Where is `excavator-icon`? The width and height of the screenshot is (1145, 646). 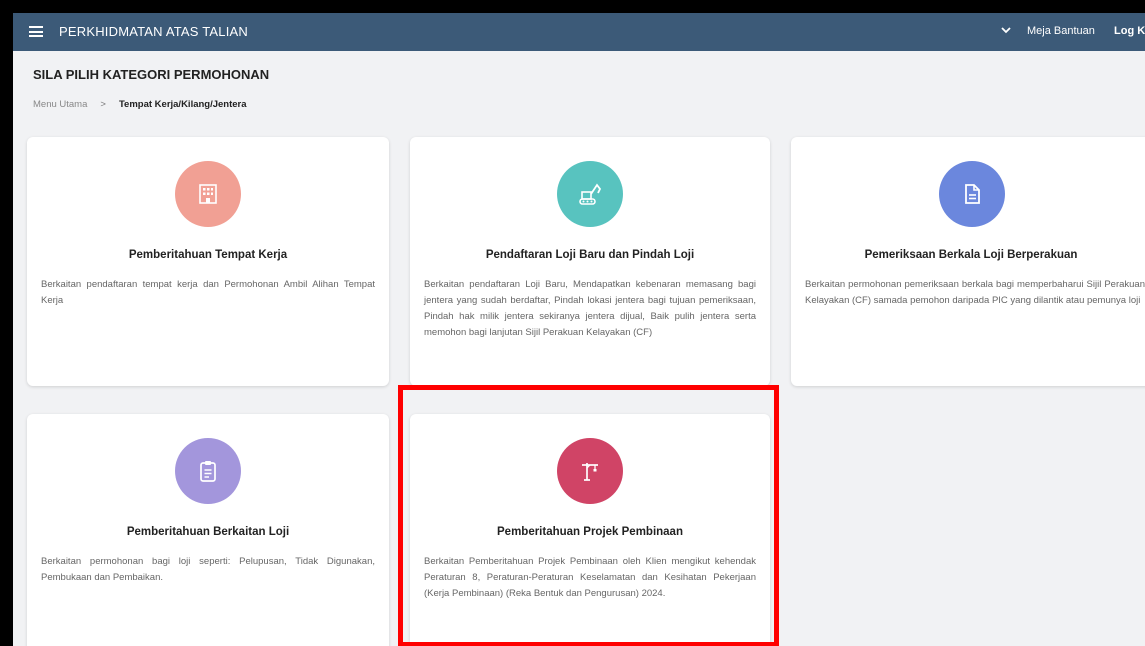
excavator-icon is located at coordinates (590, 194).